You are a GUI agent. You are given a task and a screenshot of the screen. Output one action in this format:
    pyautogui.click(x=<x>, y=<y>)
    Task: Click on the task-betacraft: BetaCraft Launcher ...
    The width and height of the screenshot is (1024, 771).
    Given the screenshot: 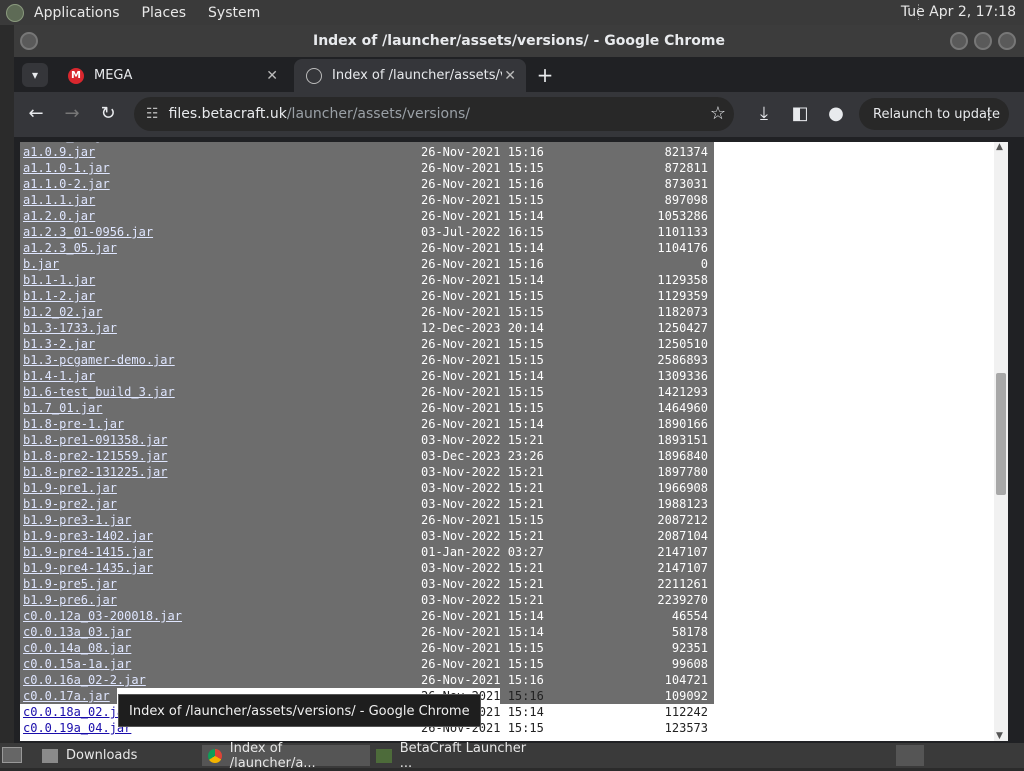 What is the action you would take?
    pyautogui.click(x=455, y=756)
    